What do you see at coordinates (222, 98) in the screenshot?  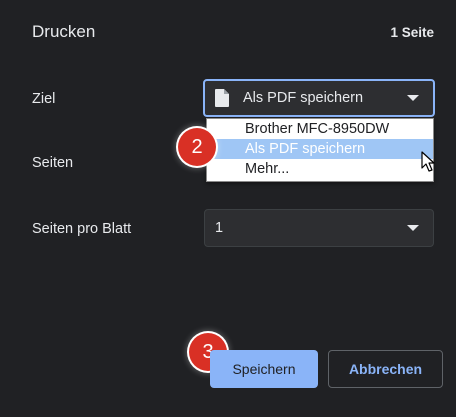 I see `document-icon` at bounding box center [222, 98].